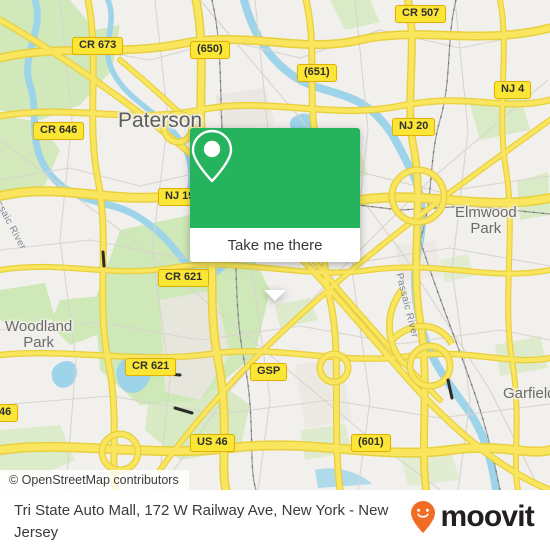  I want to click on road-shield: CR 646, so click(59, 131).